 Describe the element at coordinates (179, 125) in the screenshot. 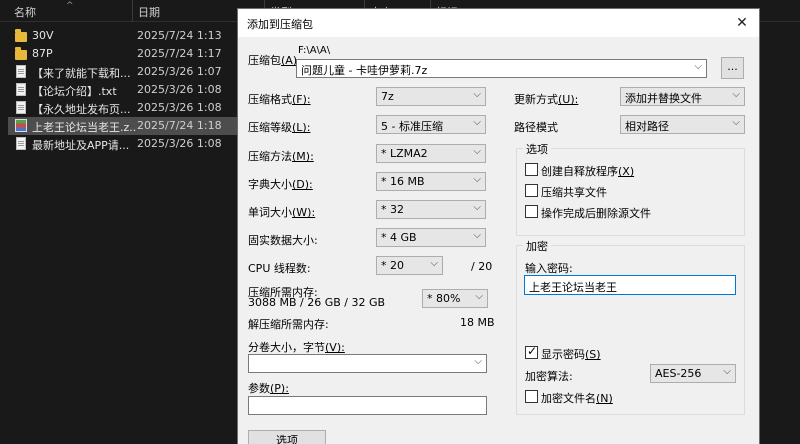

I see `file-date: 2025/7/24 1:18` at that location.